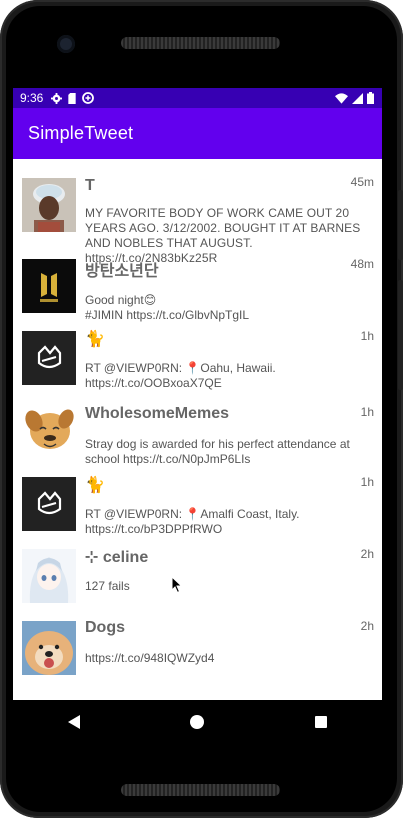 This screenshot has height=818, width=403. I want to click on tweet-item: Dogs 2h https://t.co/948IQWZyd4, so click(197, 653).